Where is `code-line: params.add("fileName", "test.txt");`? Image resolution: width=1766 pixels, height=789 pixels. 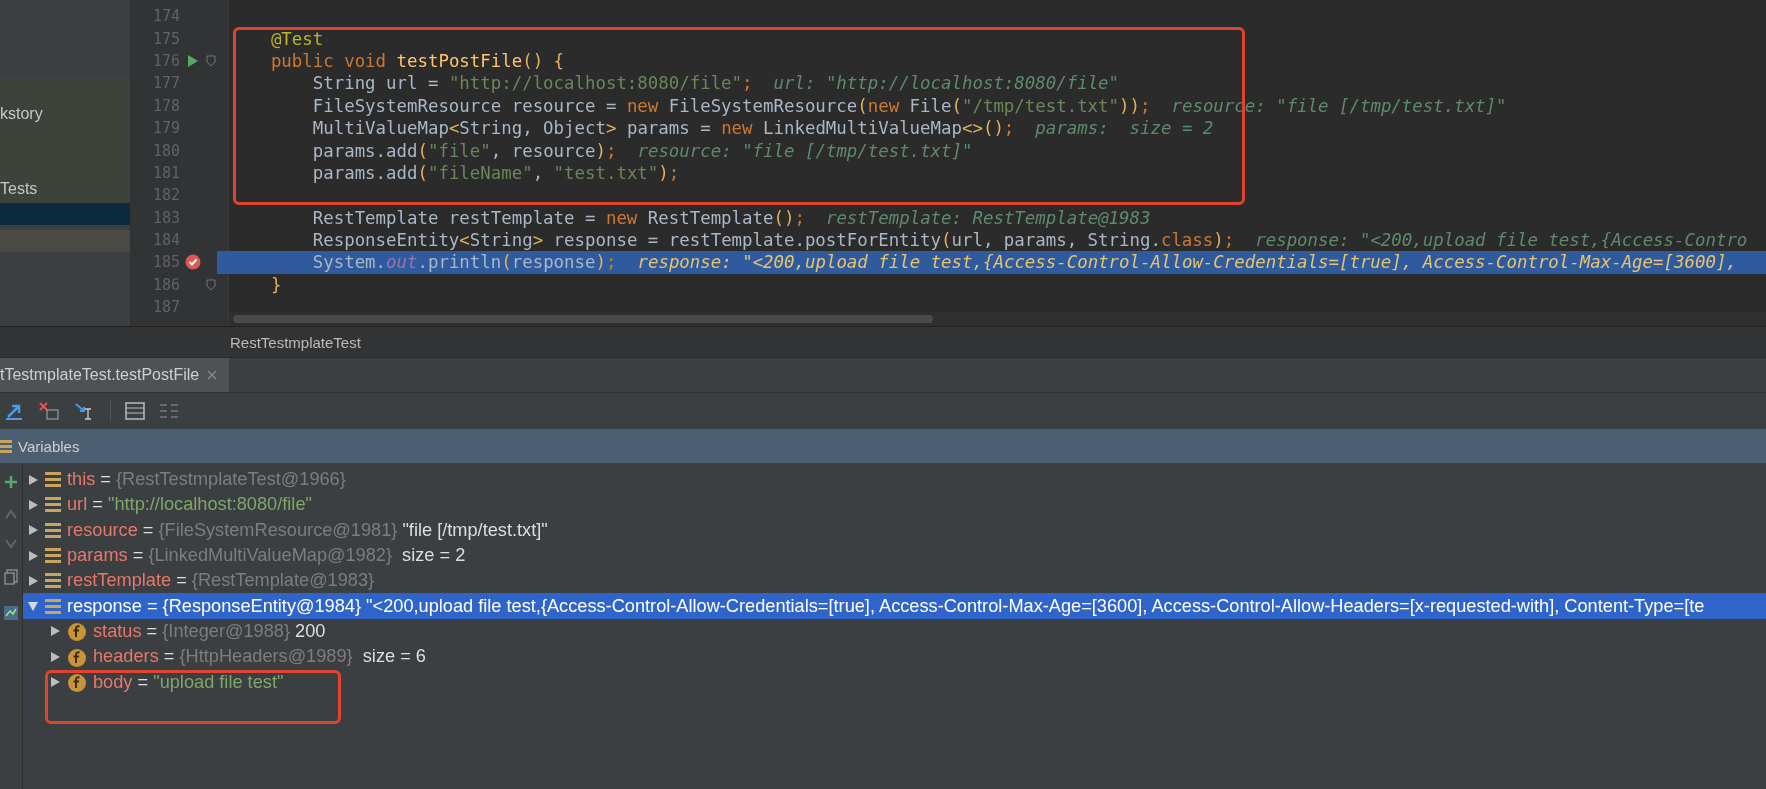 code-line: params.add("fileName", "test.txt"); is located at coordinates (495, 172).